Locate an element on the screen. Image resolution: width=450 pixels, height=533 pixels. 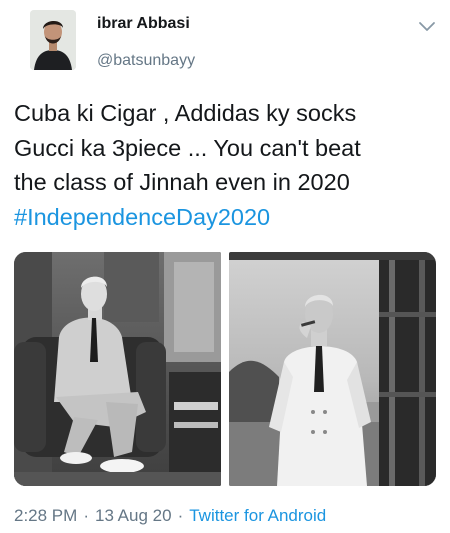
tweet-text-line: the class of Jinnah even in 2020 is located at coordinates (182, 182).